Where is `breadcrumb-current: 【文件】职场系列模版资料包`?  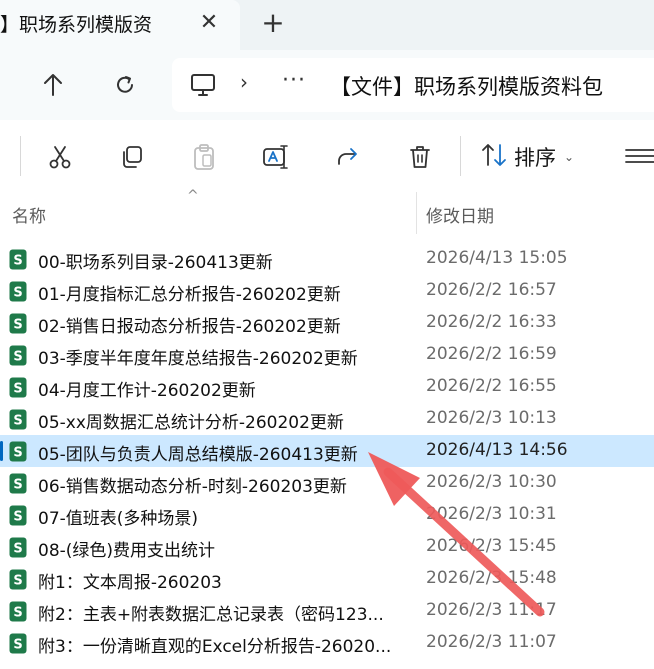
breadcrumb-current: 【文件】职场系列模版资料包 is located at coordinates (466, 86).